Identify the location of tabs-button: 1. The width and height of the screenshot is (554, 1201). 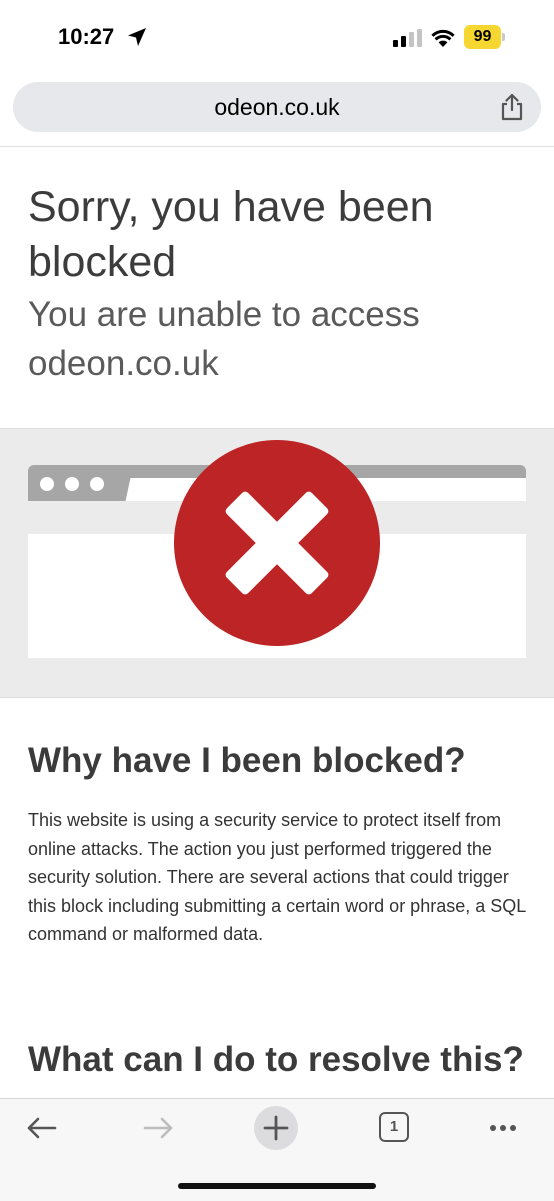
(394, 1127).